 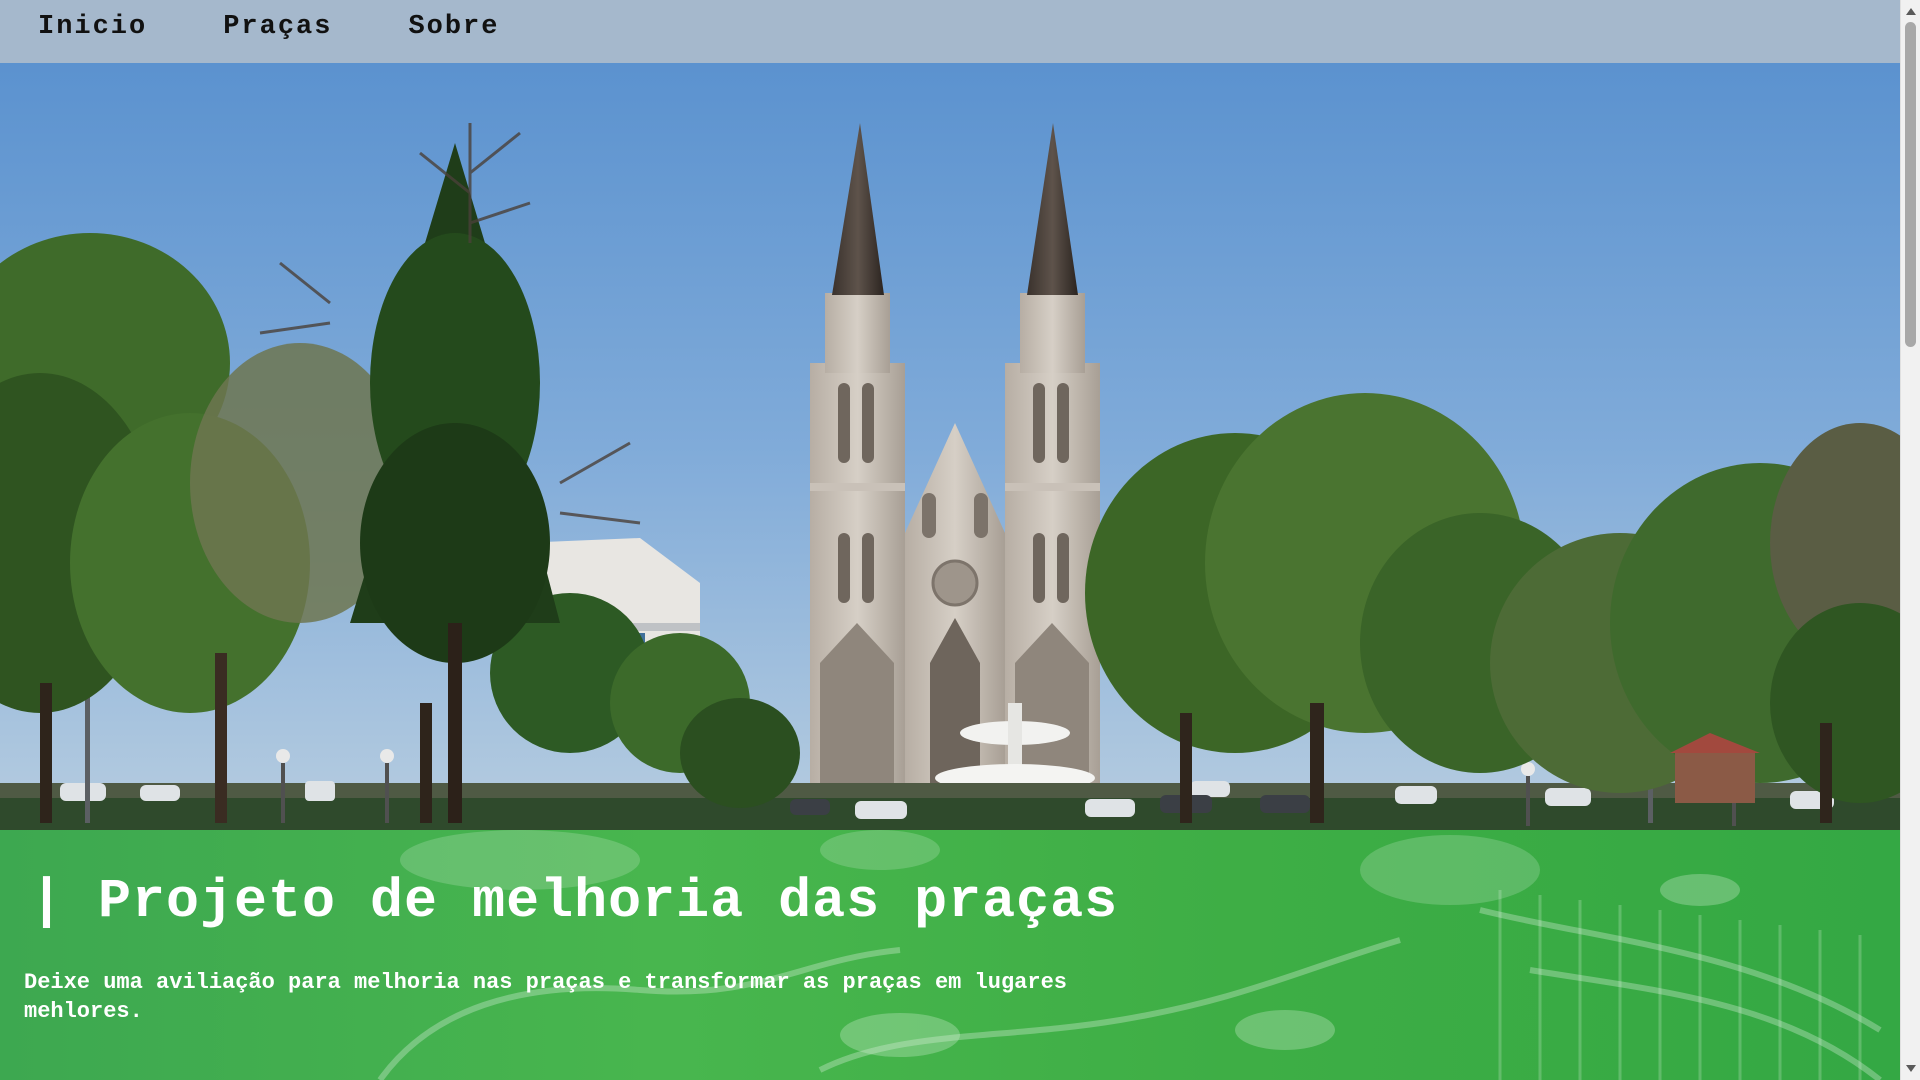 I want to click on banner-title: | Projeto de melhoria das praças, so click(x=574, y=901).